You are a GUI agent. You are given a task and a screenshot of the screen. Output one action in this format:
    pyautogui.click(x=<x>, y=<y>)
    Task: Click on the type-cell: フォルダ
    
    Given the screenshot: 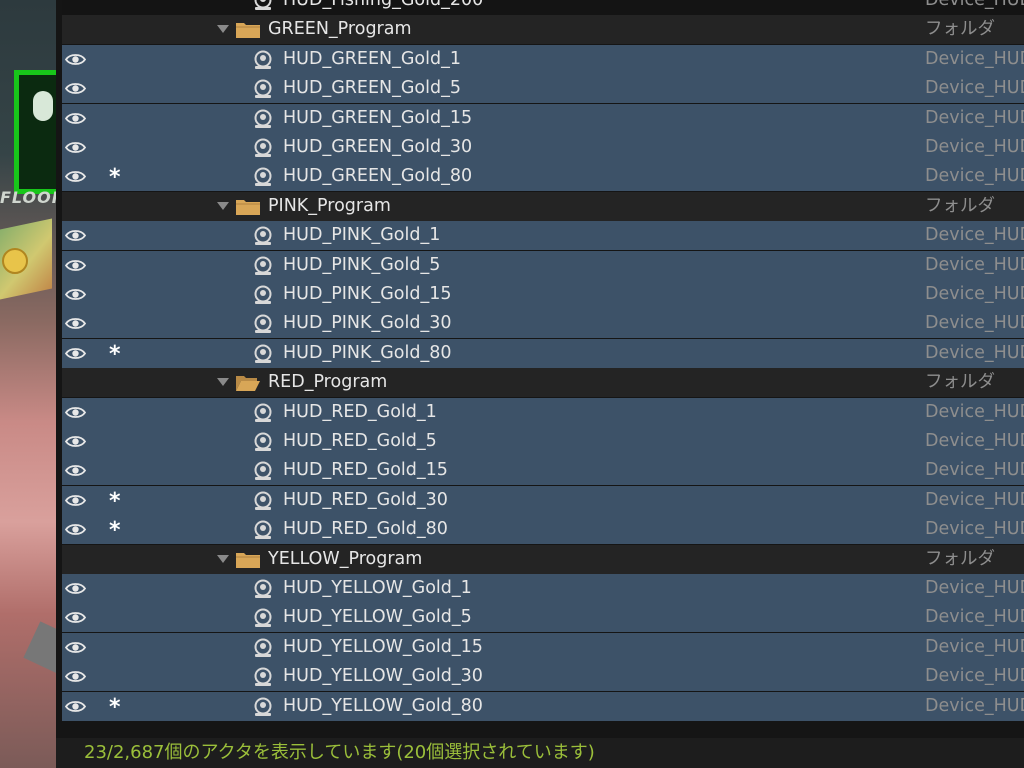 What is the action you would take?
    pyautogui.click(x=960, y=29)
    